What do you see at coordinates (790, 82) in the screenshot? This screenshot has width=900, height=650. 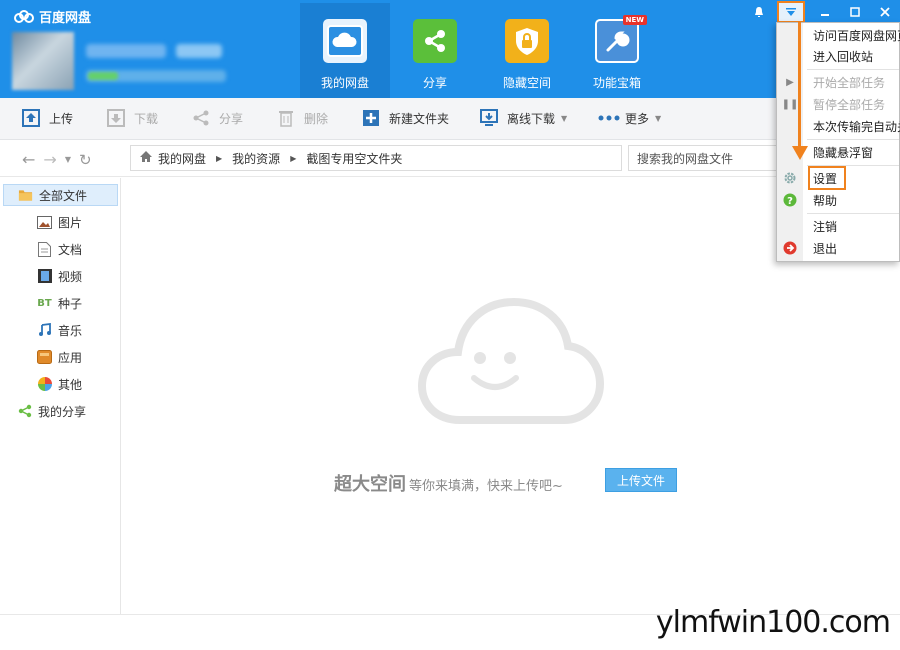 I see `play-icon: ▶` at bounding box center [790, 82].